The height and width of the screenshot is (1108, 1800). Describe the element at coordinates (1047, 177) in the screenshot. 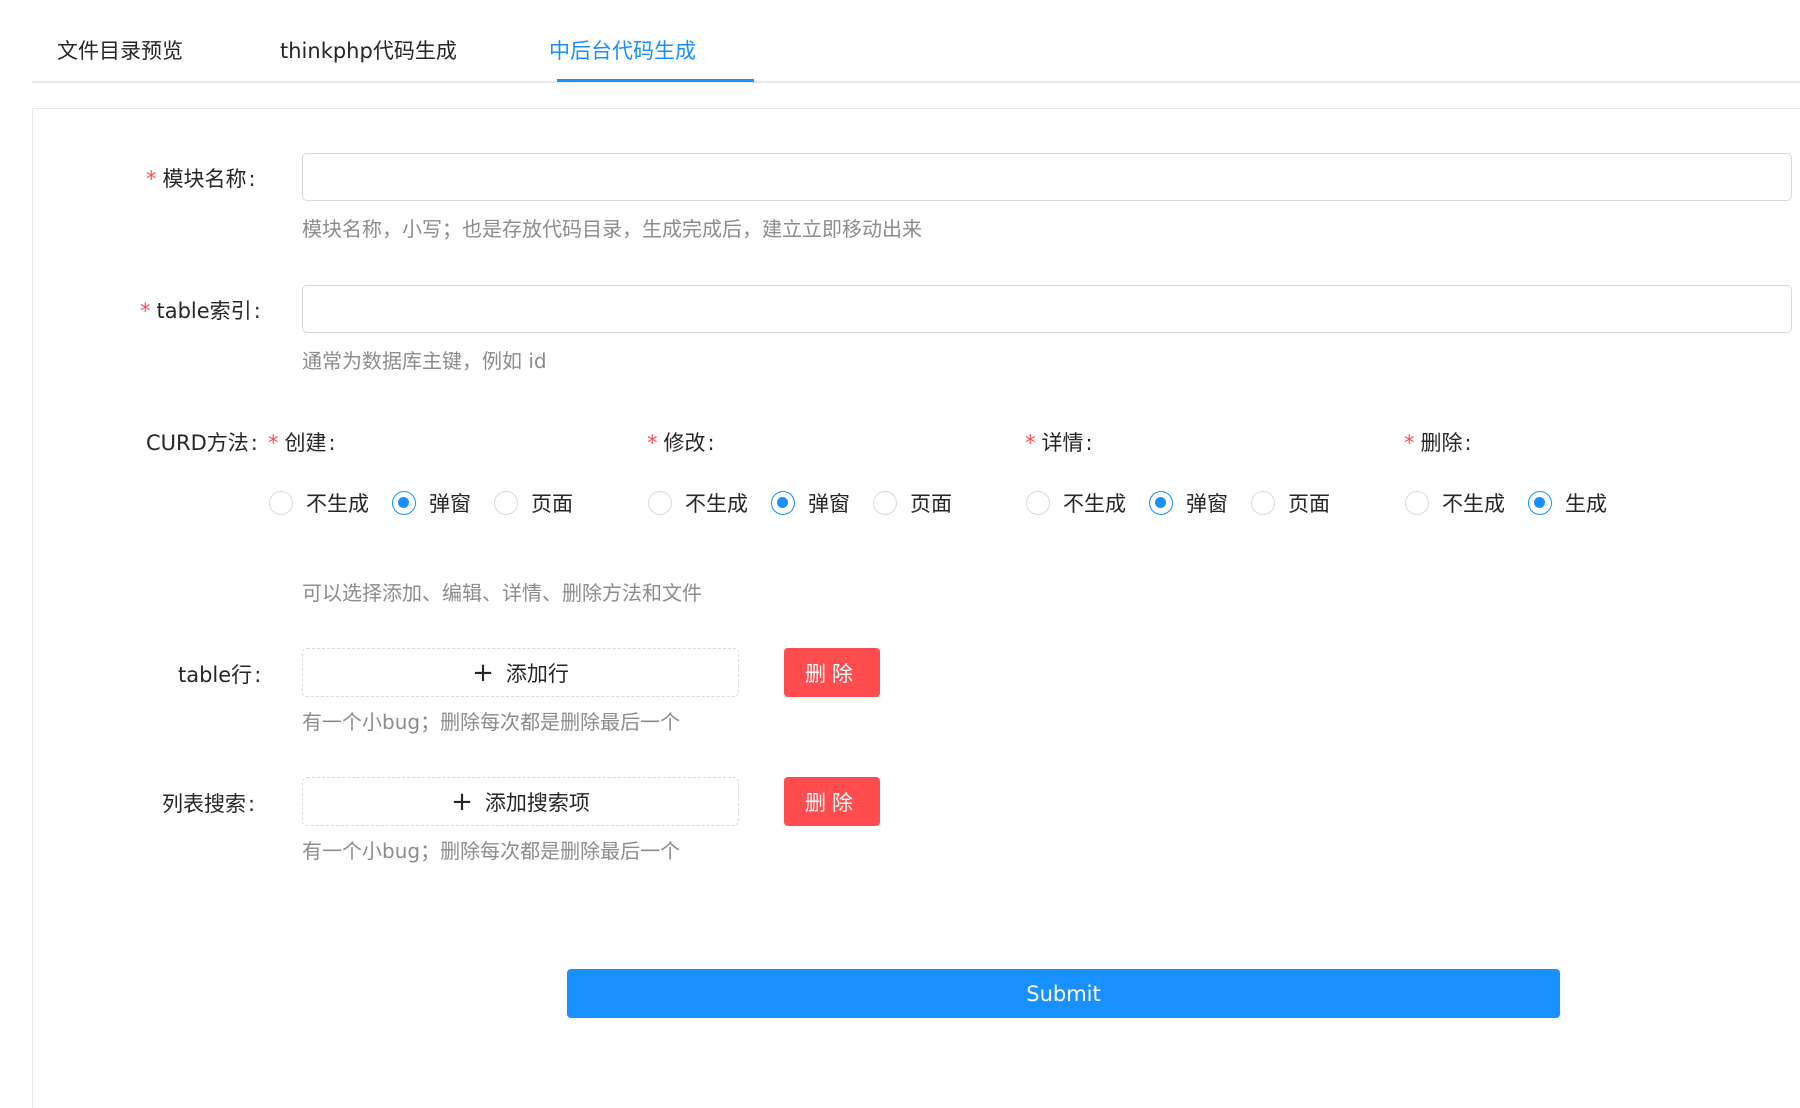

I see `module-name-input` at that location.